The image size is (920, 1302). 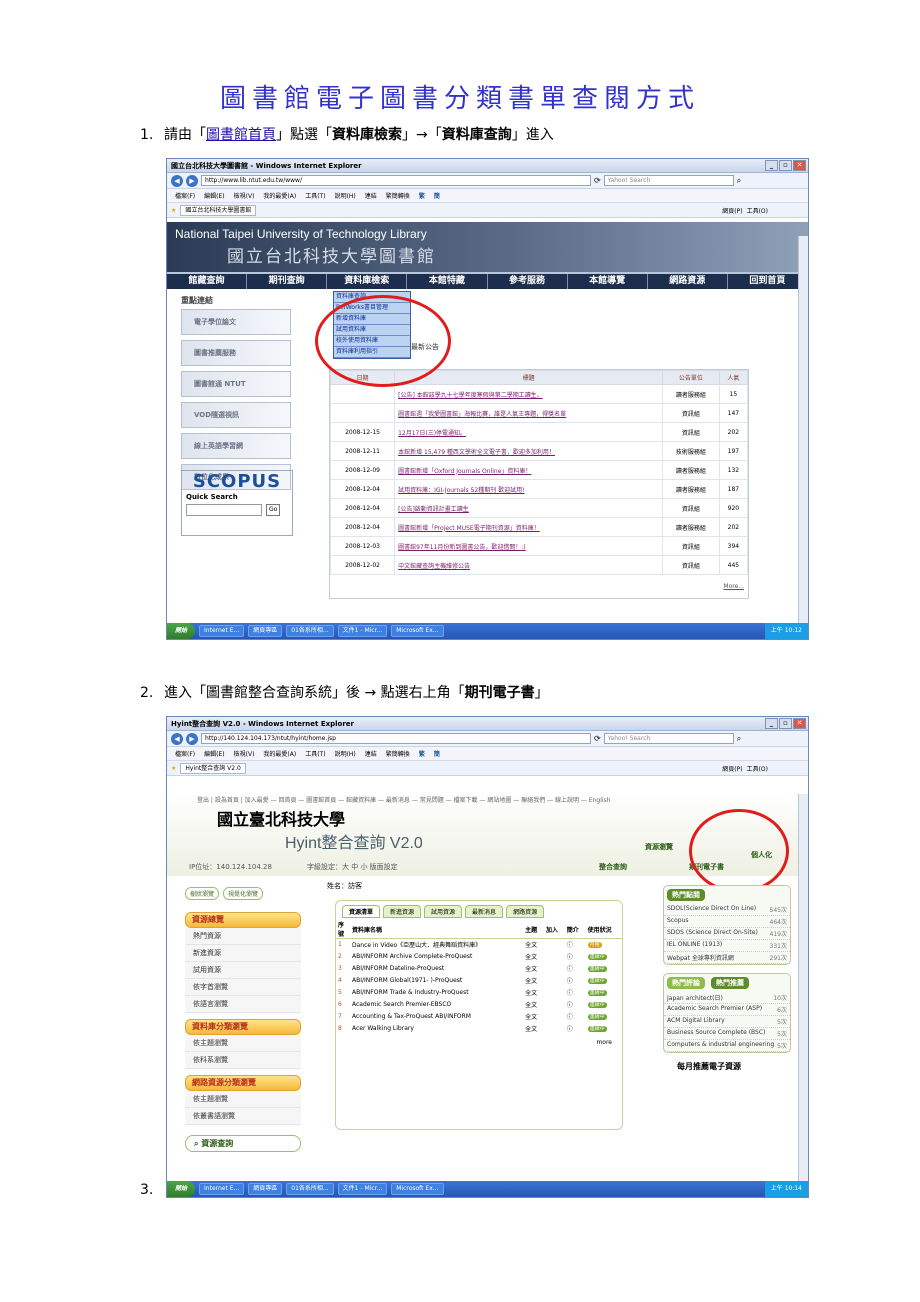 I want to click on nav-item: 本館特藏, so click(x=447, y=281).